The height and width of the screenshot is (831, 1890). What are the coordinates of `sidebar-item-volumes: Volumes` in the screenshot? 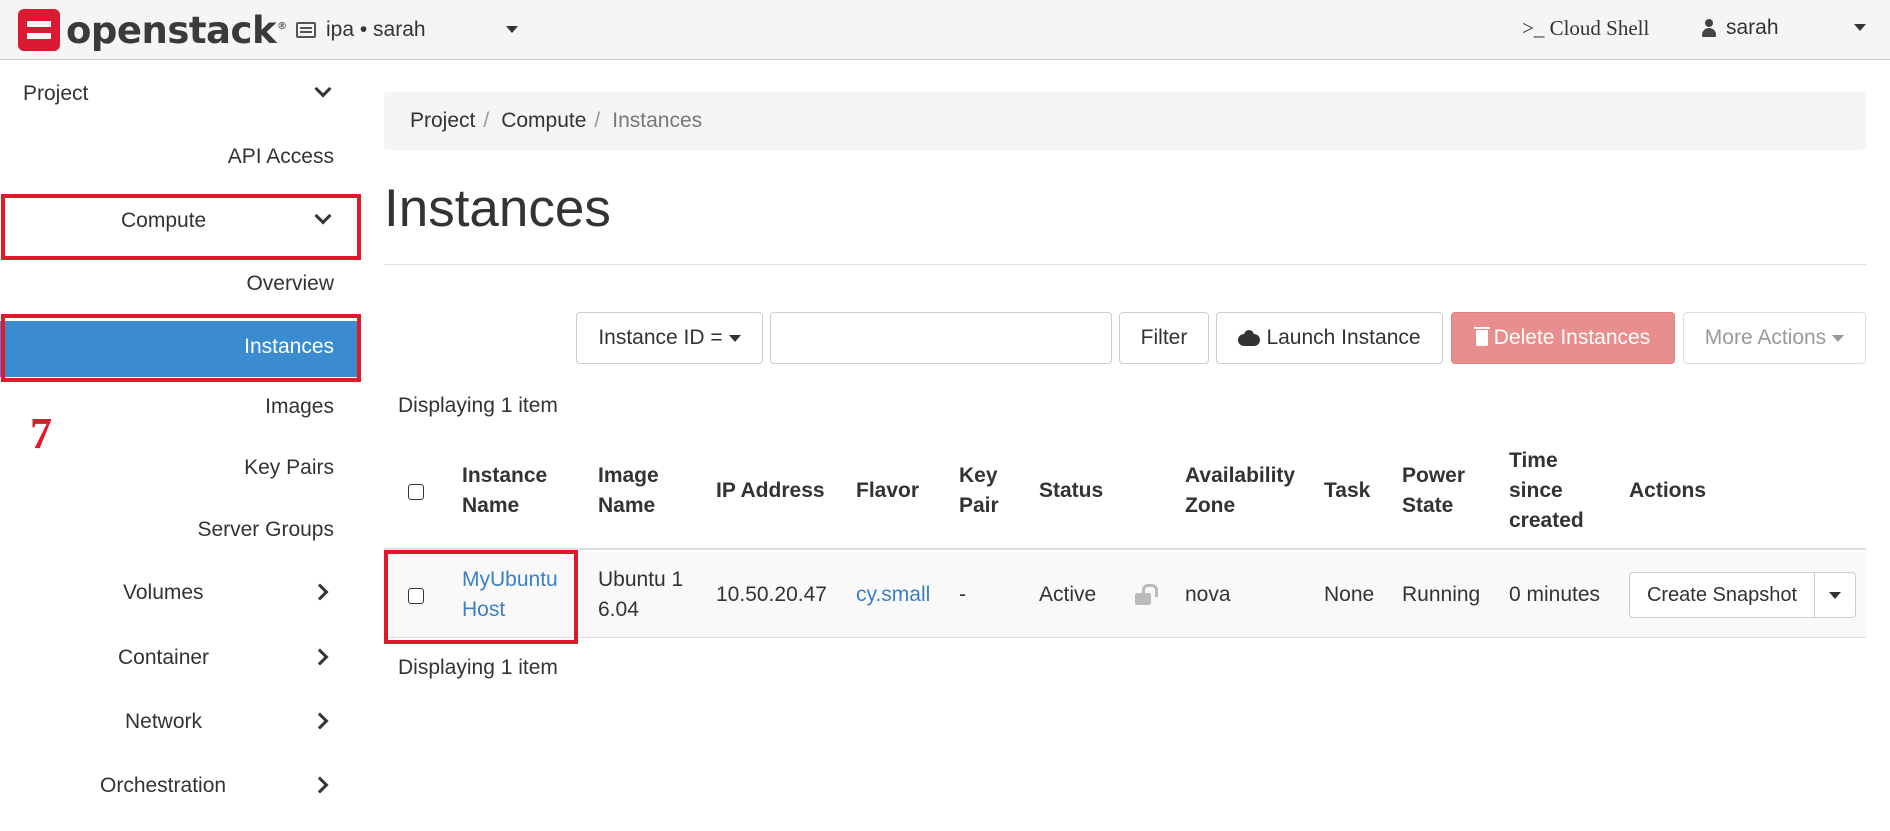 It's located at (180, 593).